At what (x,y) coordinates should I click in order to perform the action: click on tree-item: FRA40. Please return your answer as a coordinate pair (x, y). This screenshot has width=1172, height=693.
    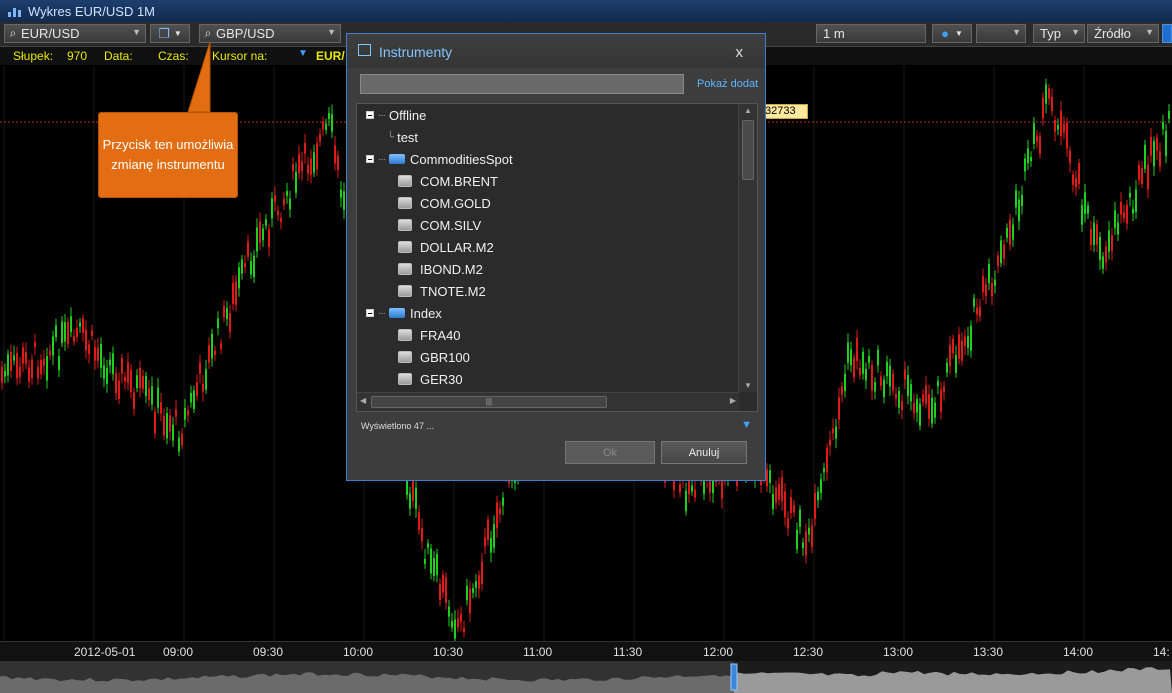
    Looking at the image, I should click on (429, 335).